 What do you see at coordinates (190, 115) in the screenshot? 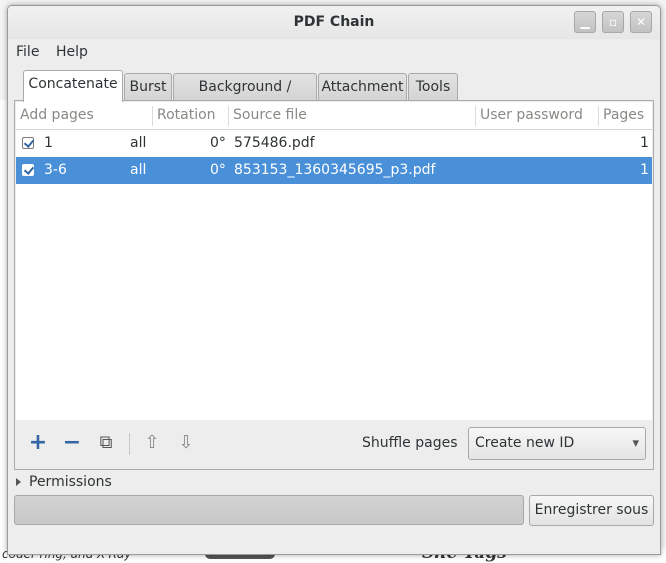
I see `column-rotation: Rotation` at bounding box center [190, 115].